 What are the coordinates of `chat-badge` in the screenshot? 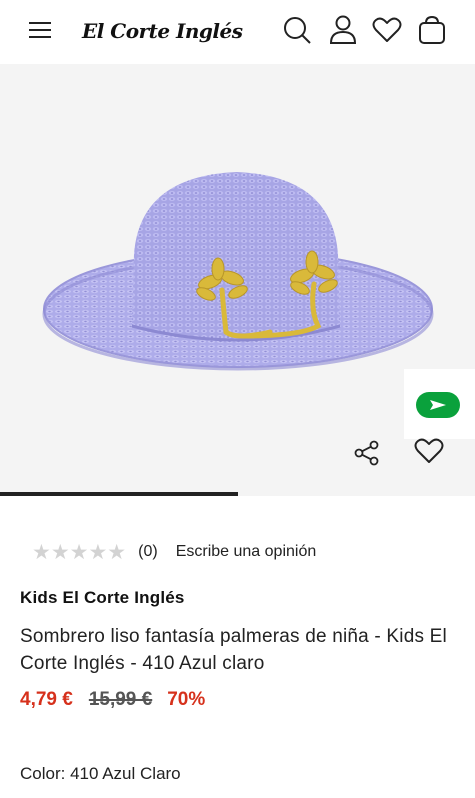 It's located at (439, 404).